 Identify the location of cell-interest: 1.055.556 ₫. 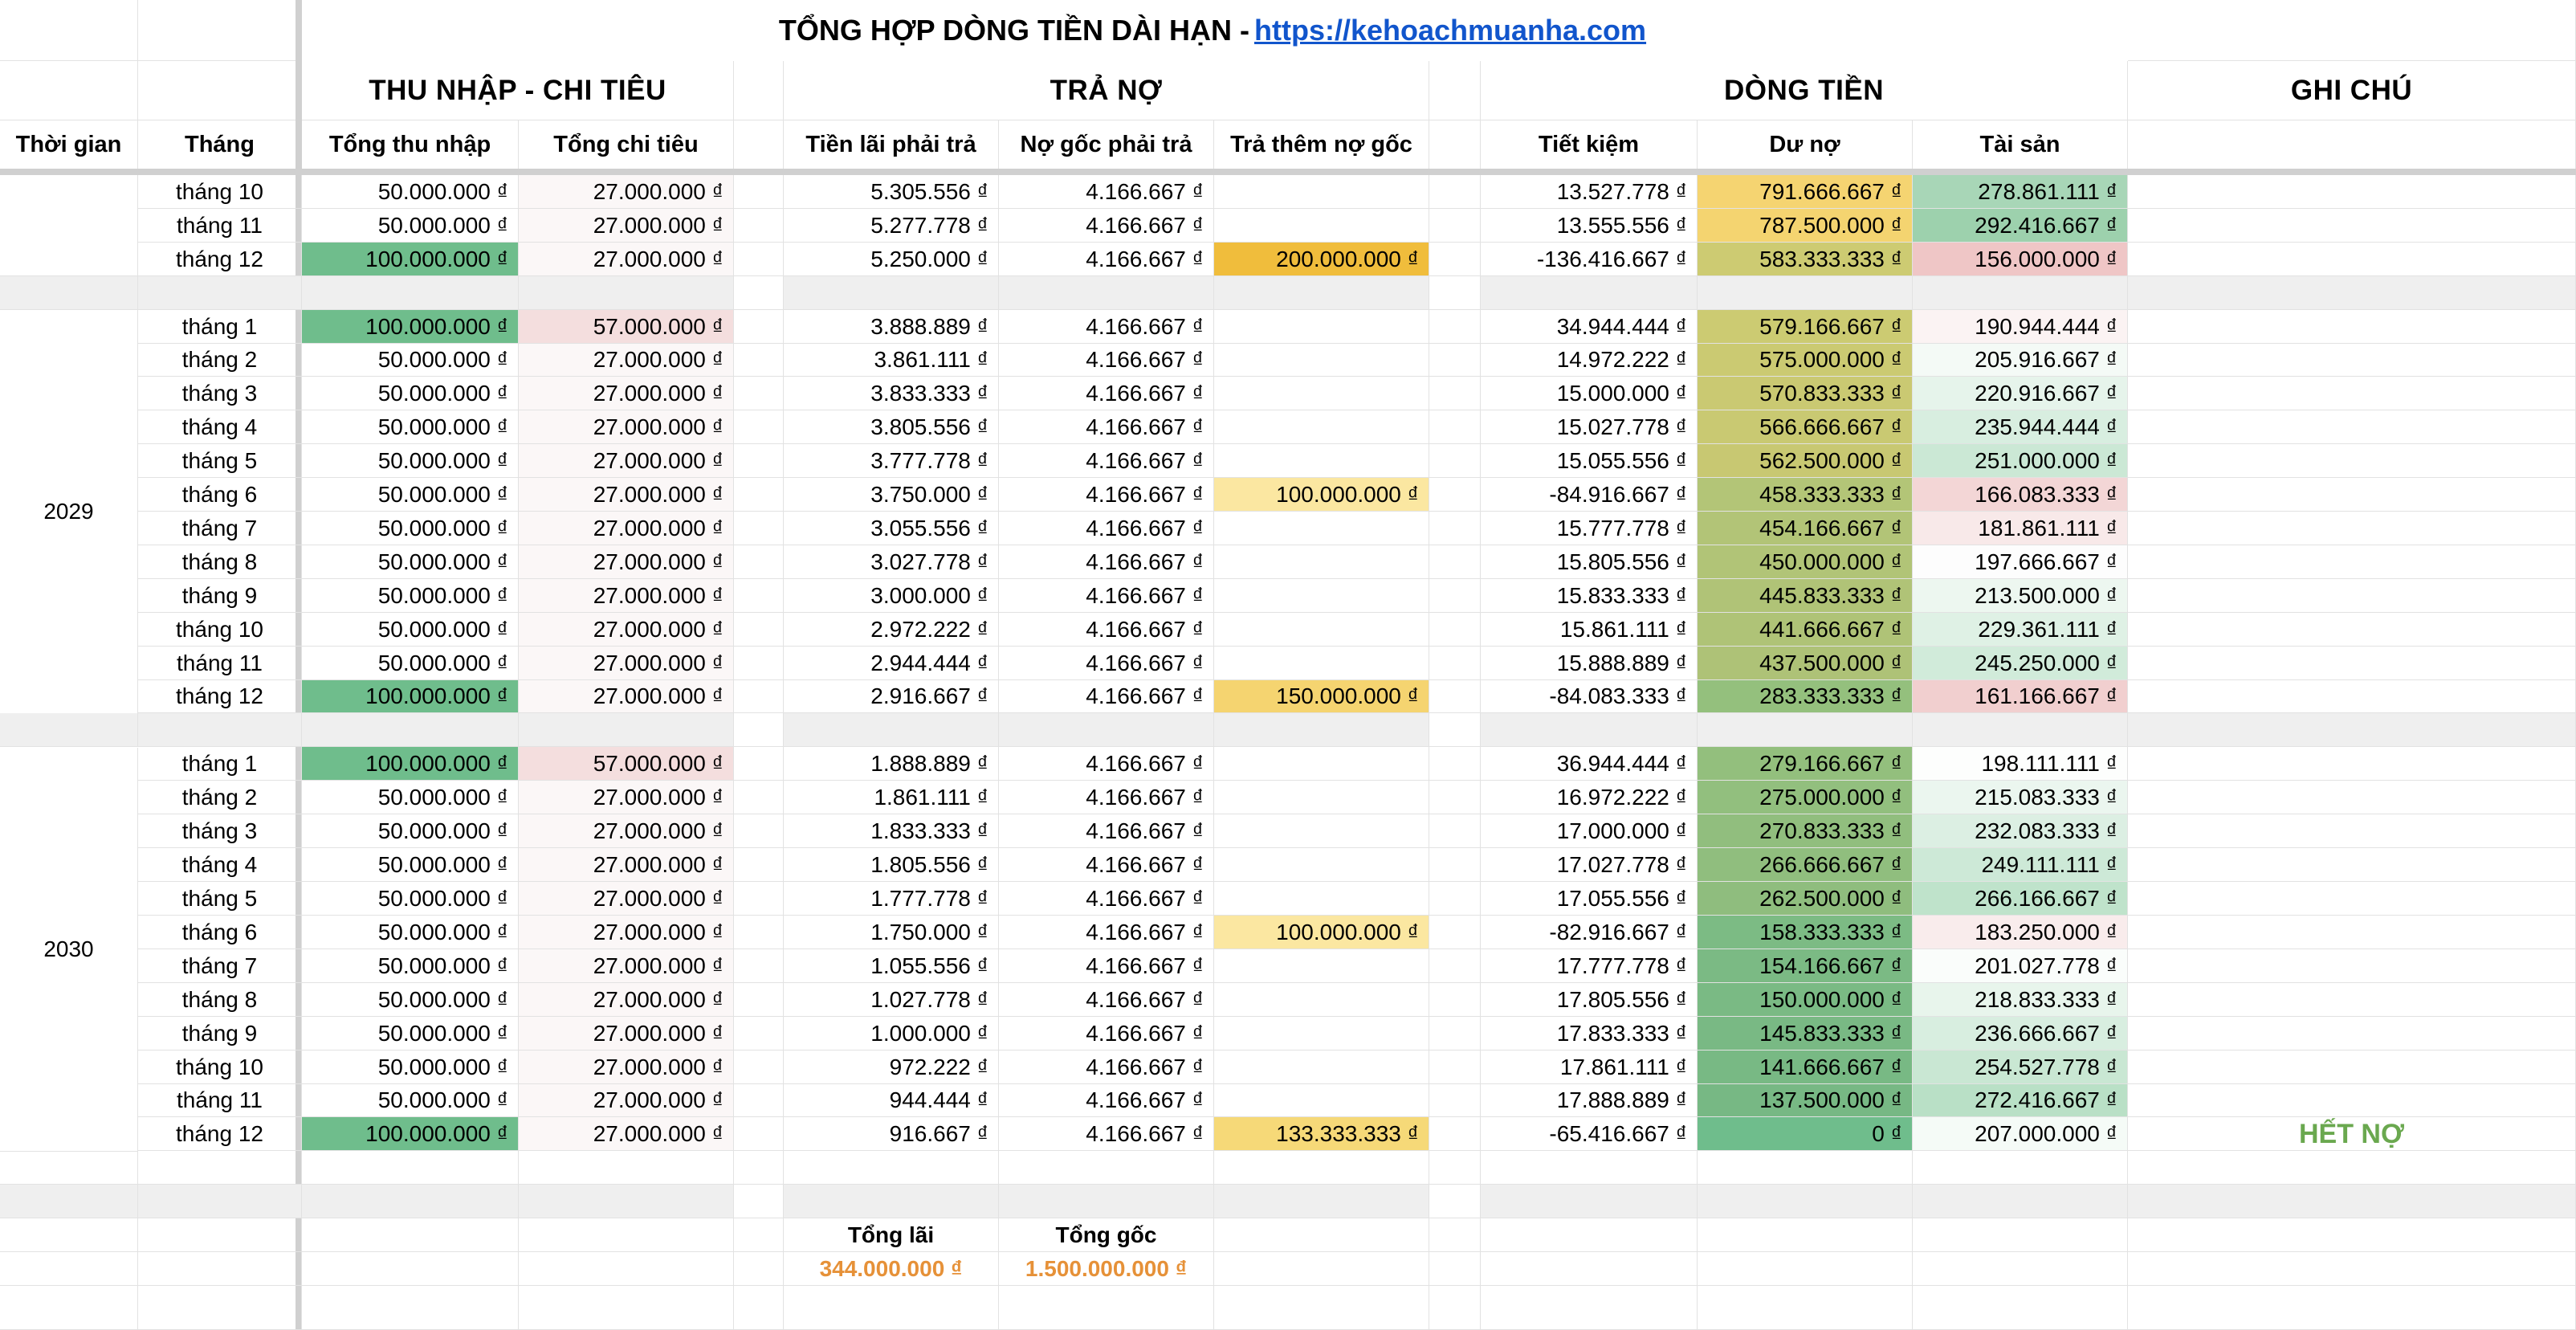
(891, 966).